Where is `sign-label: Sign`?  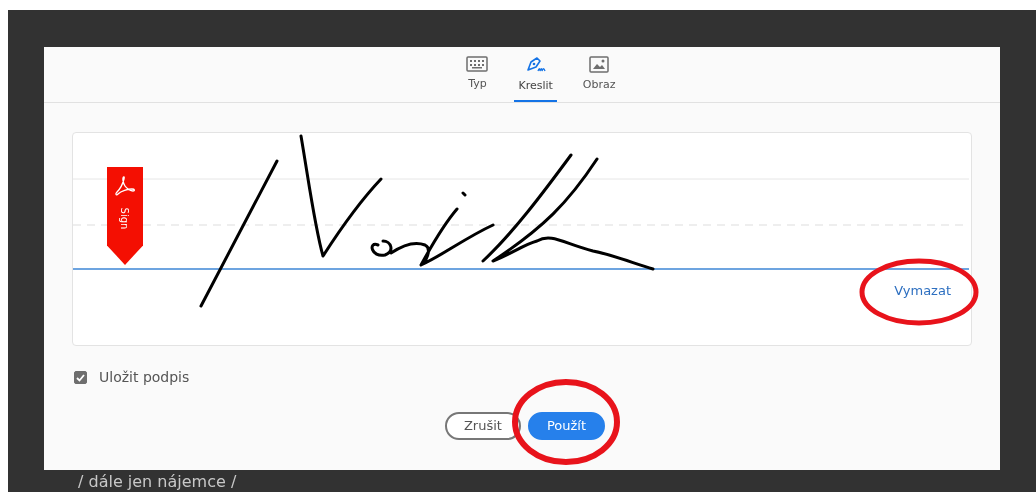 sign-label: Sign is located at coordinates (125, 218).